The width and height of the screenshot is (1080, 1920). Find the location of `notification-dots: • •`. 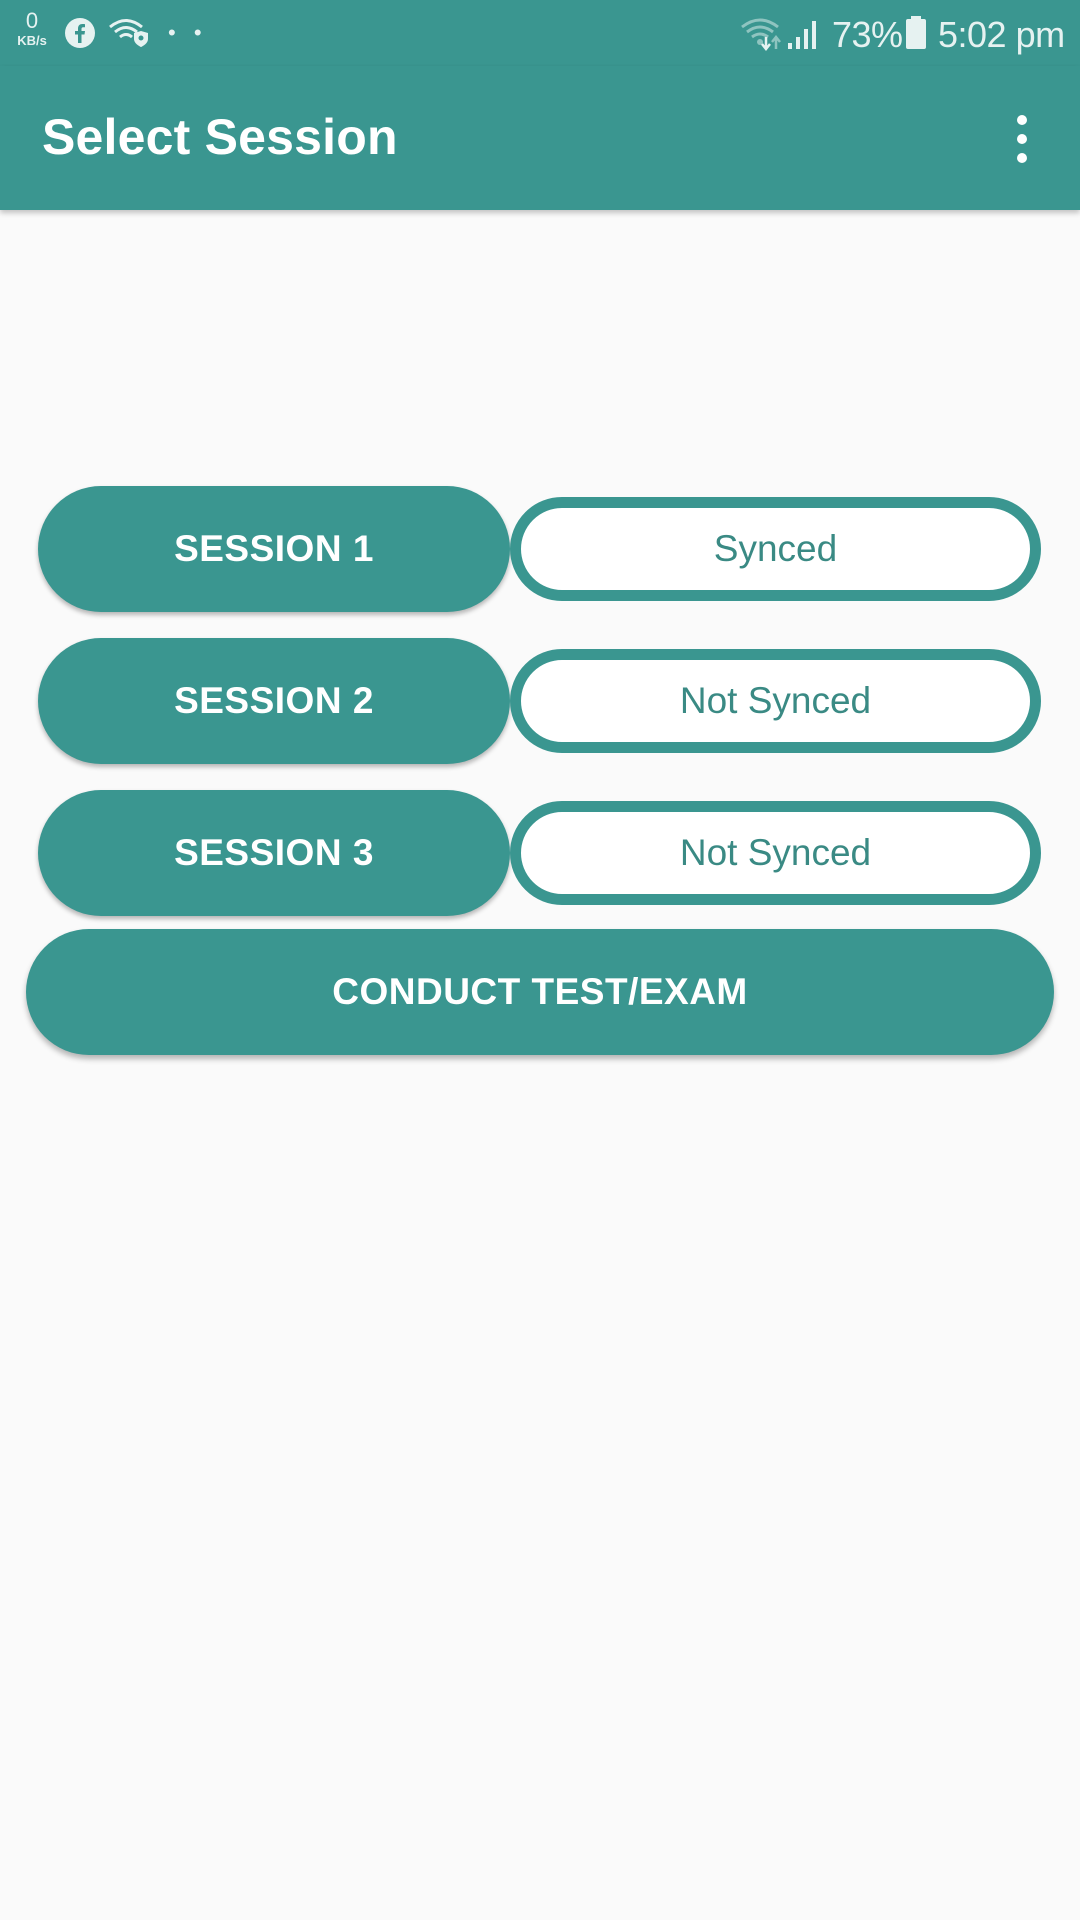

notification-dots: • • is located at coordinates (188, 32).